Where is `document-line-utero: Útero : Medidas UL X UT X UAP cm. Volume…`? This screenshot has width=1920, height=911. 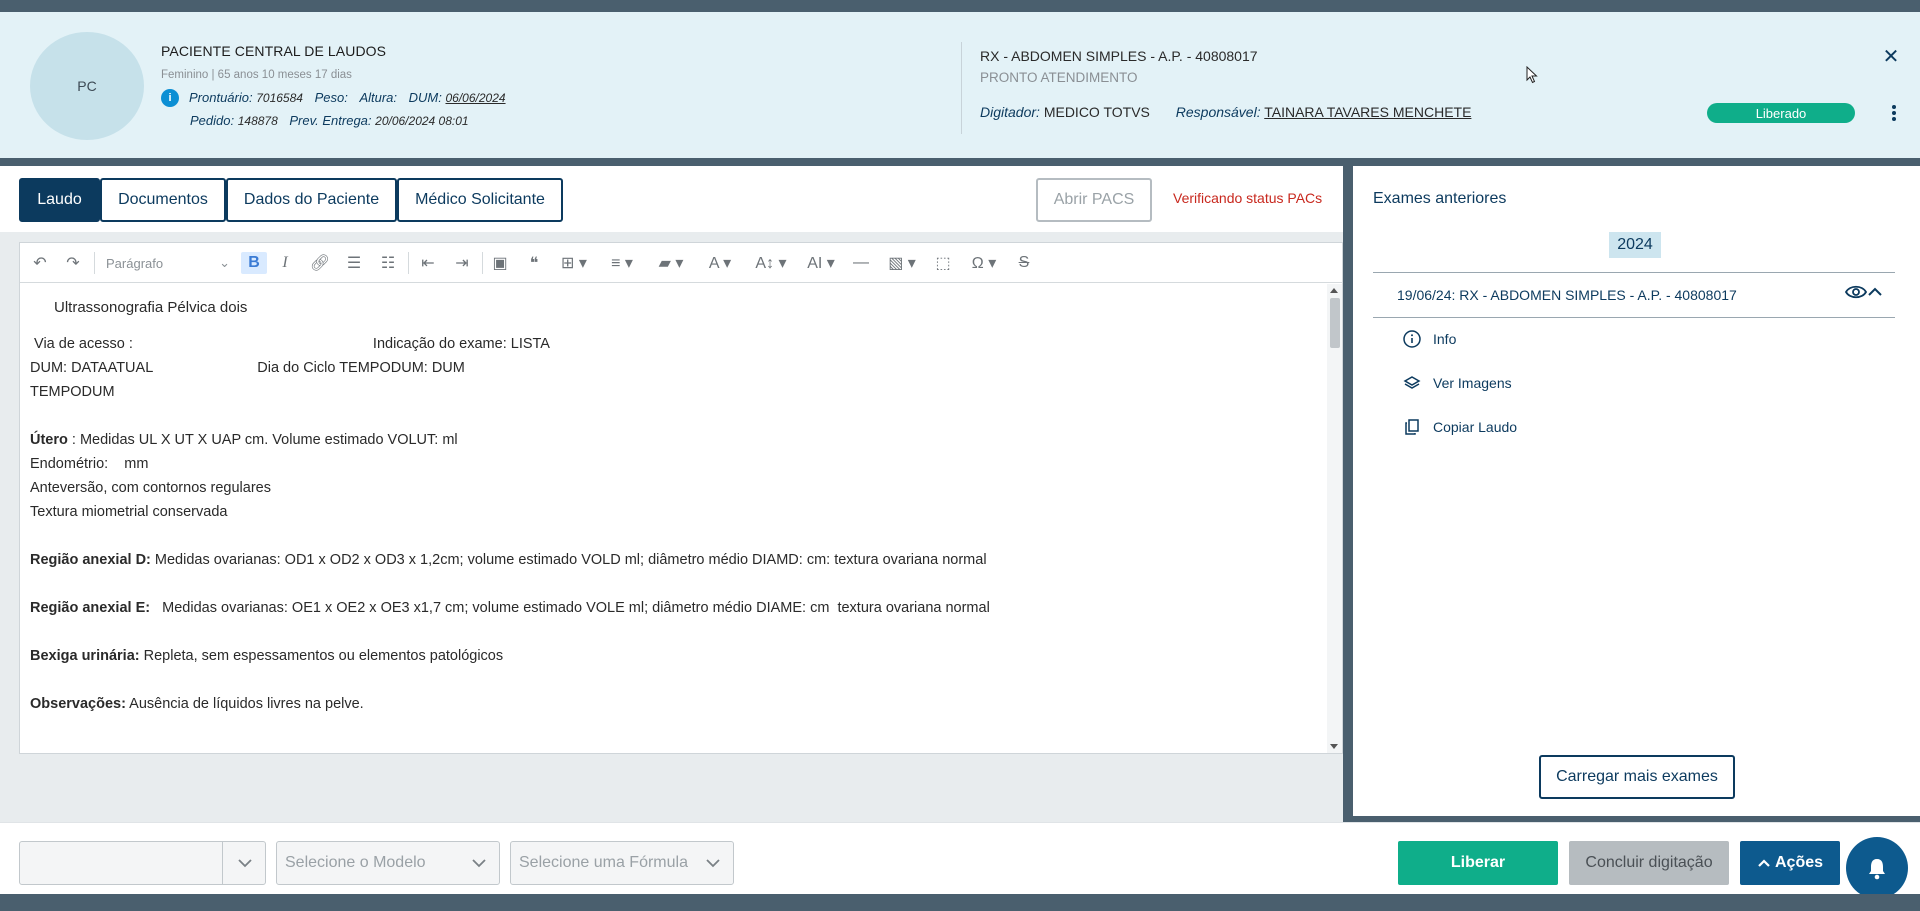
document-line-utero: Útero : Medidas UL X UT X UAP cm. Volume… is located at coordinates (673, 440).